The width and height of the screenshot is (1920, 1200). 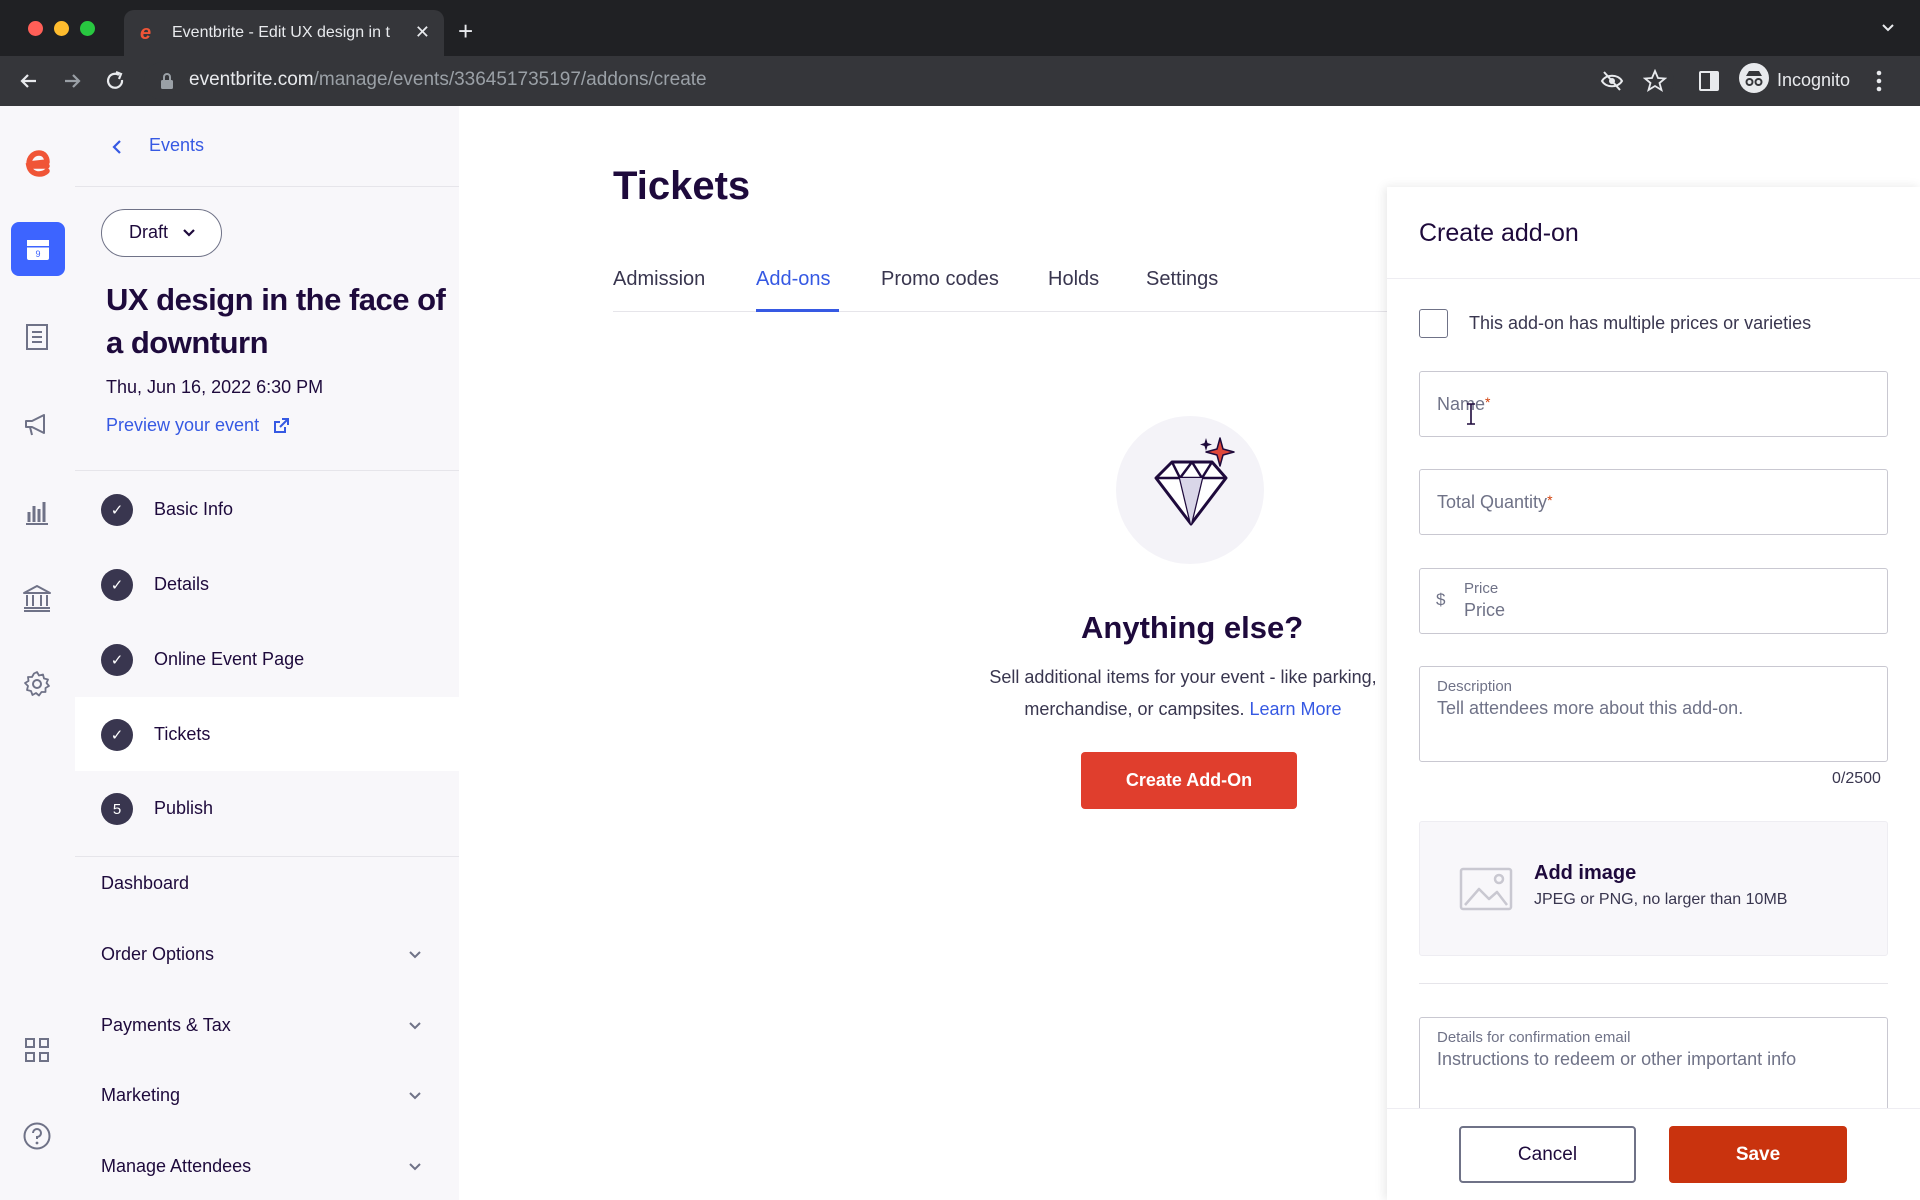 I want to click on description-label: Description, so click(x=1475, y=686).